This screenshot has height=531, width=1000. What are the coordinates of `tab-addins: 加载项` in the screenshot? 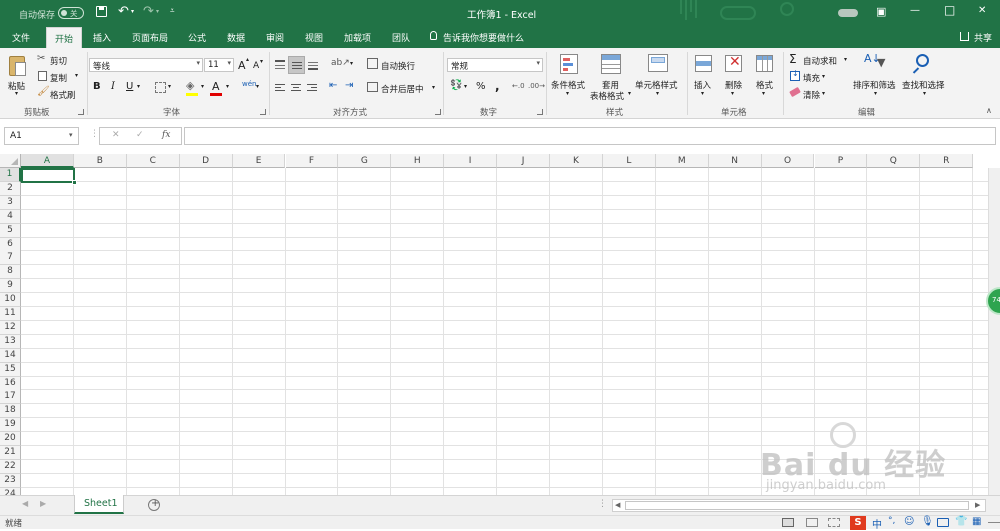 It's located at (357, 37).